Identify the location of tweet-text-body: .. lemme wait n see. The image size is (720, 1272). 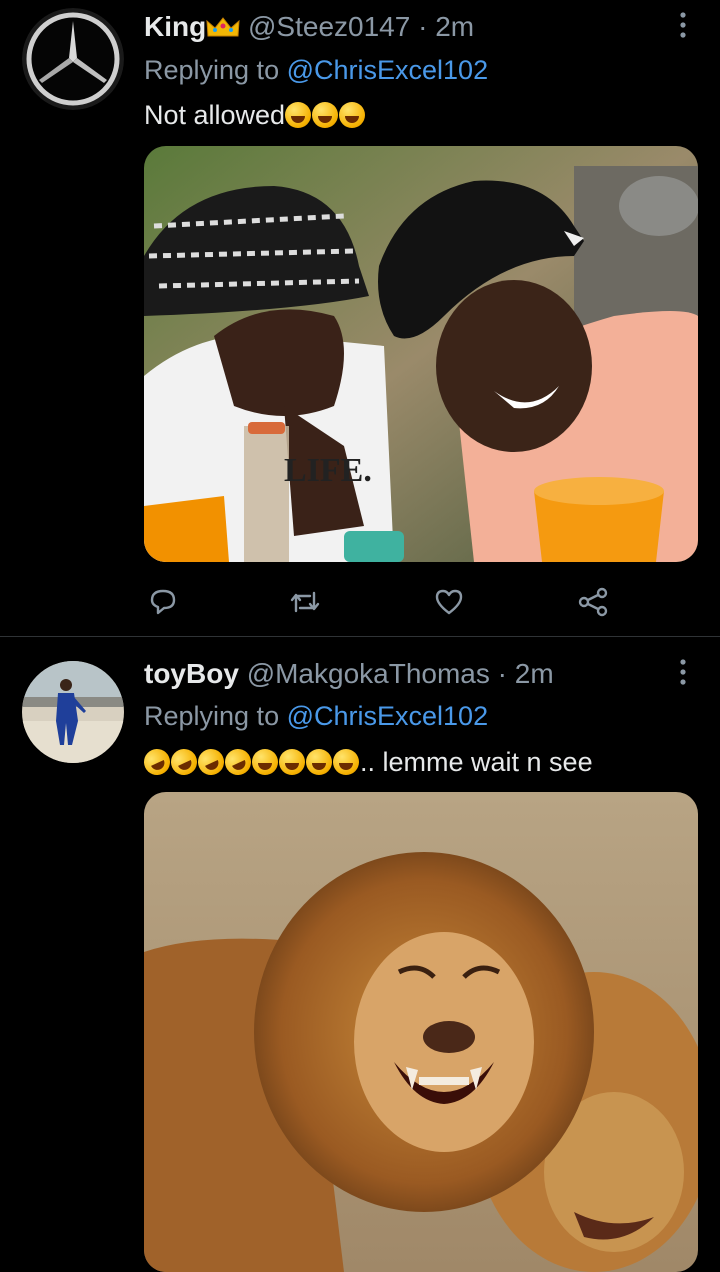
(476, 762).